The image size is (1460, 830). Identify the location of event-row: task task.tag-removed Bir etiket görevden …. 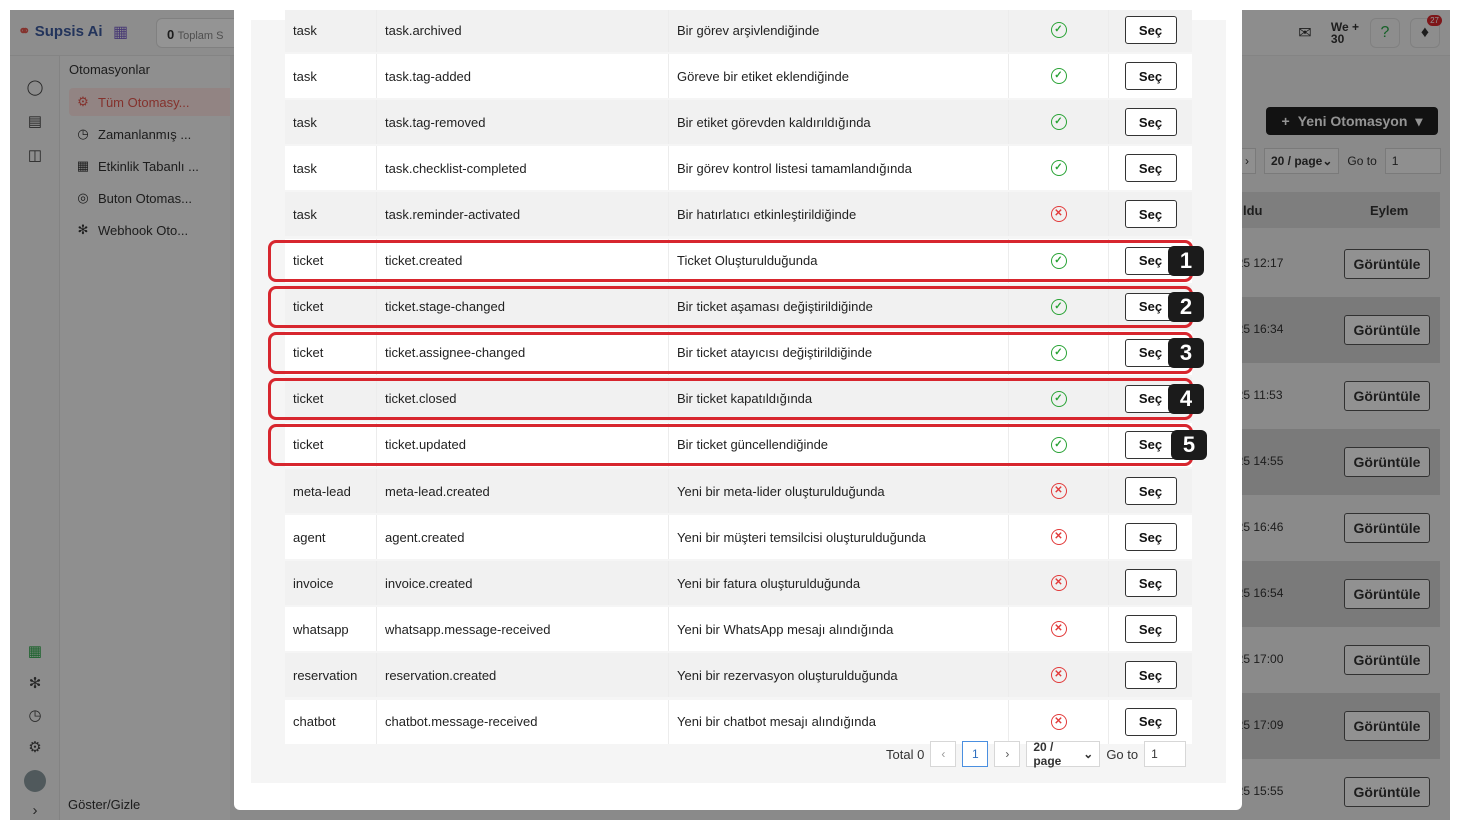
(738, 122).